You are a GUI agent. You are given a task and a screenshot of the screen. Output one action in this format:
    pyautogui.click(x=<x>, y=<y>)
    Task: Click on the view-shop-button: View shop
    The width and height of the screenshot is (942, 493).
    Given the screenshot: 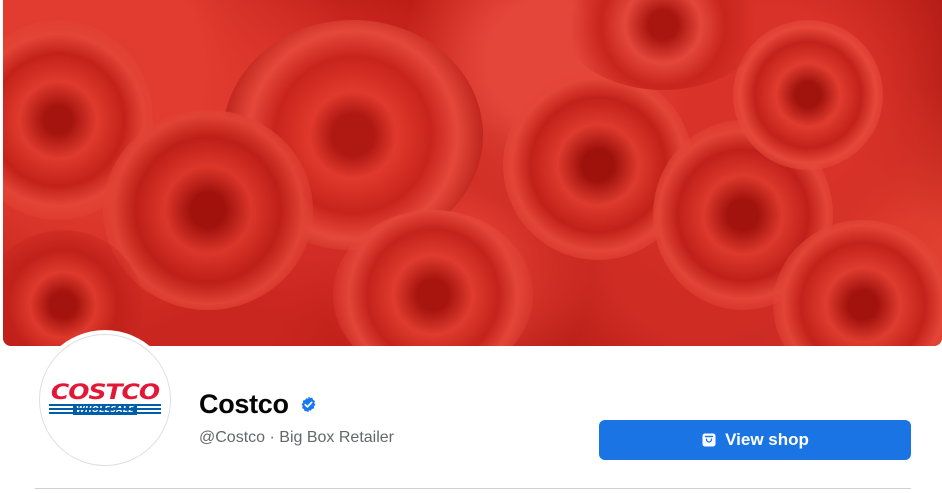 What is the action you would take?
    pyautogui.click(x=755, y=440)
    